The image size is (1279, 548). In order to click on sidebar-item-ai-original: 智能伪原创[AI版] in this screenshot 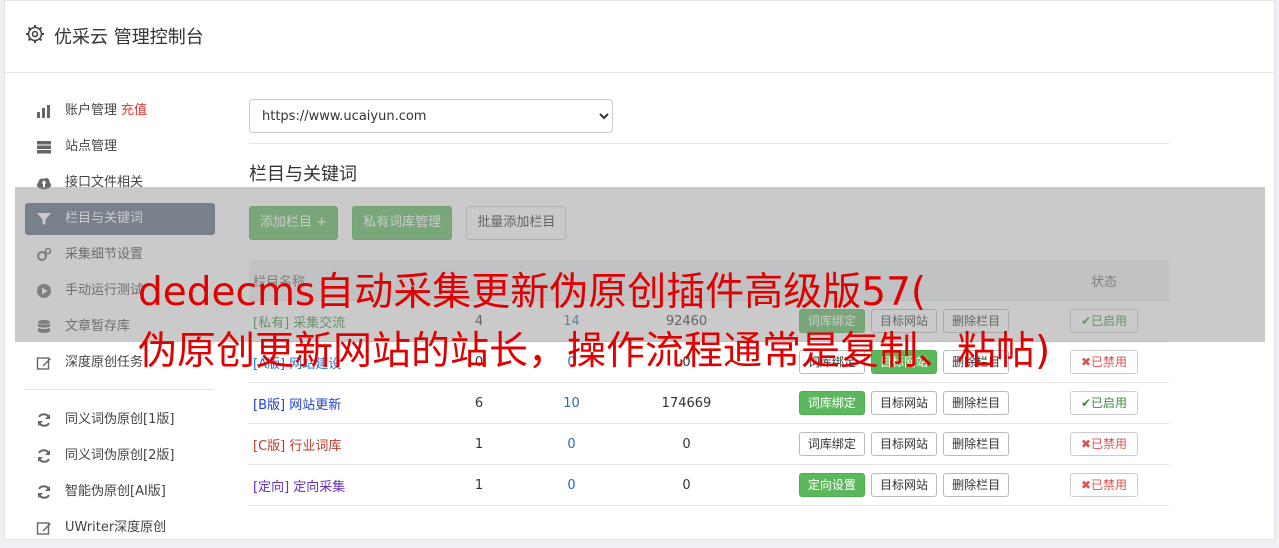, I will do `click(120, 492)`.